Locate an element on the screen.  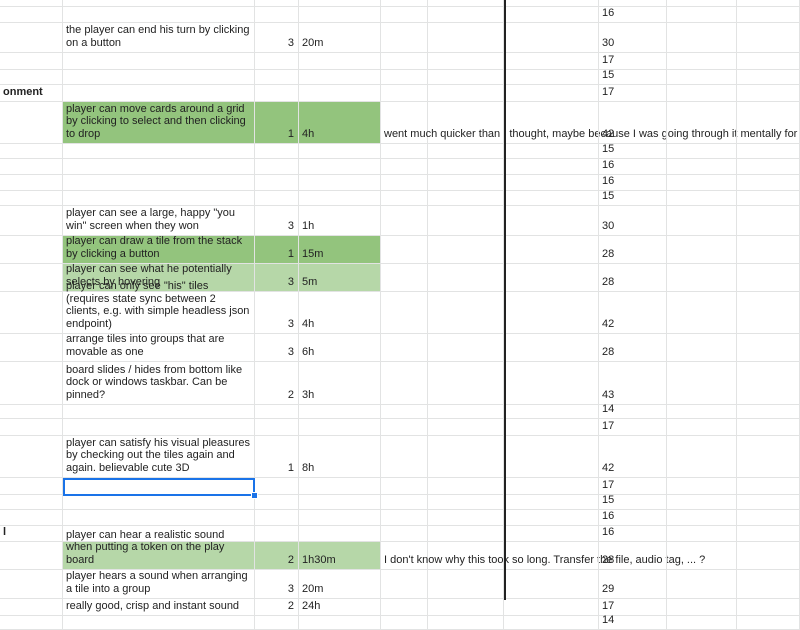
cell-d: 1h30m is located at coordinates (340, 555).